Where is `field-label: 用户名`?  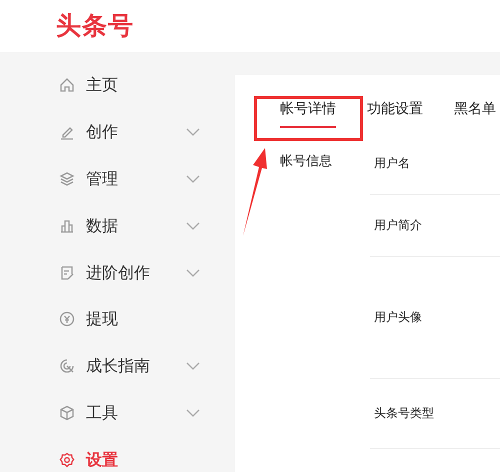 field-label: 用户名 is located at coordinates (392, 163).